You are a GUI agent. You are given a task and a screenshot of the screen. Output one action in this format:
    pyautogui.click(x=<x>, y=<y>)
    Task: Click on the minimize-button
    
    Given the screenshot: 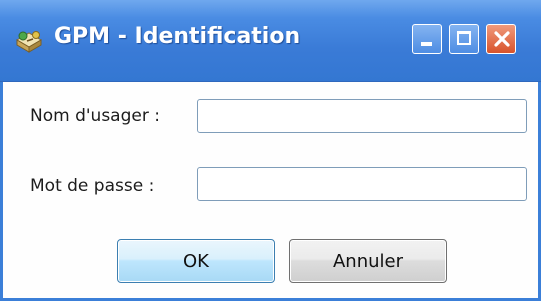 What is the action you would take?
    pyautogui.click(x=427, y=39)
    